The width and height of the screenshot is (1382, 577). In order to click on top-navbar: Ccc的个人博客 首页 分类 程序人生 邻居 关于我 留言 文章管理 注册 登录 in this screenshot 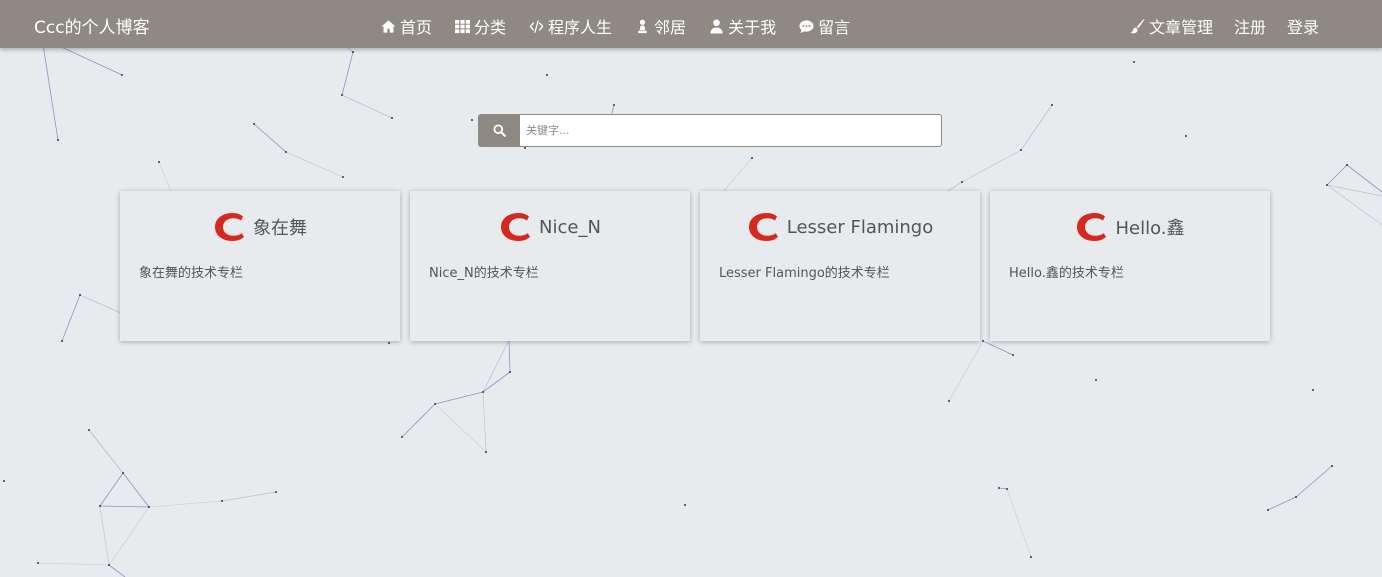, I will do `click(691, 24)`.